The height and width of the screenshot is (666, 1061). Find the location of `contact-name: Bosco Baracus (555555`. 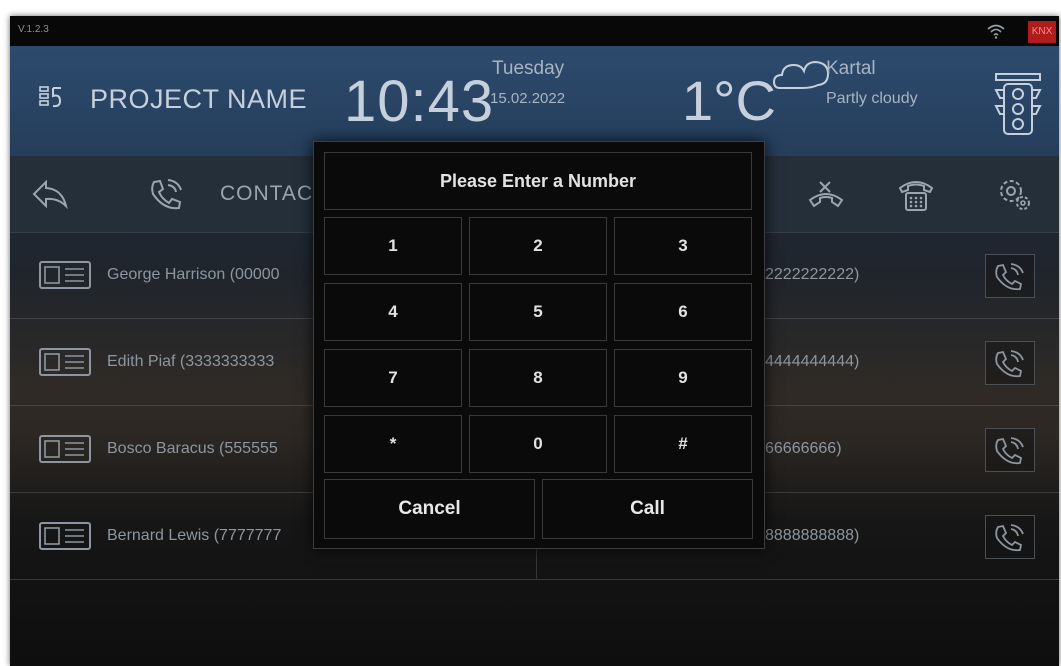

contact-name: Bosco Baracus (555555 is located at coordinates (192, 448).